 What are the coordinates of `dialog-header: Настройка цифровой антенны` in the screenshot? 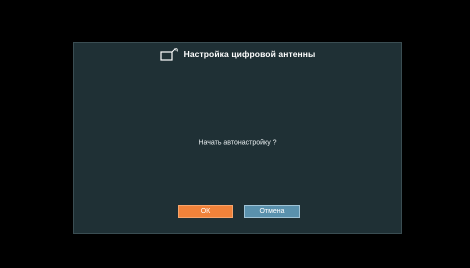 It's located at (237, 54).